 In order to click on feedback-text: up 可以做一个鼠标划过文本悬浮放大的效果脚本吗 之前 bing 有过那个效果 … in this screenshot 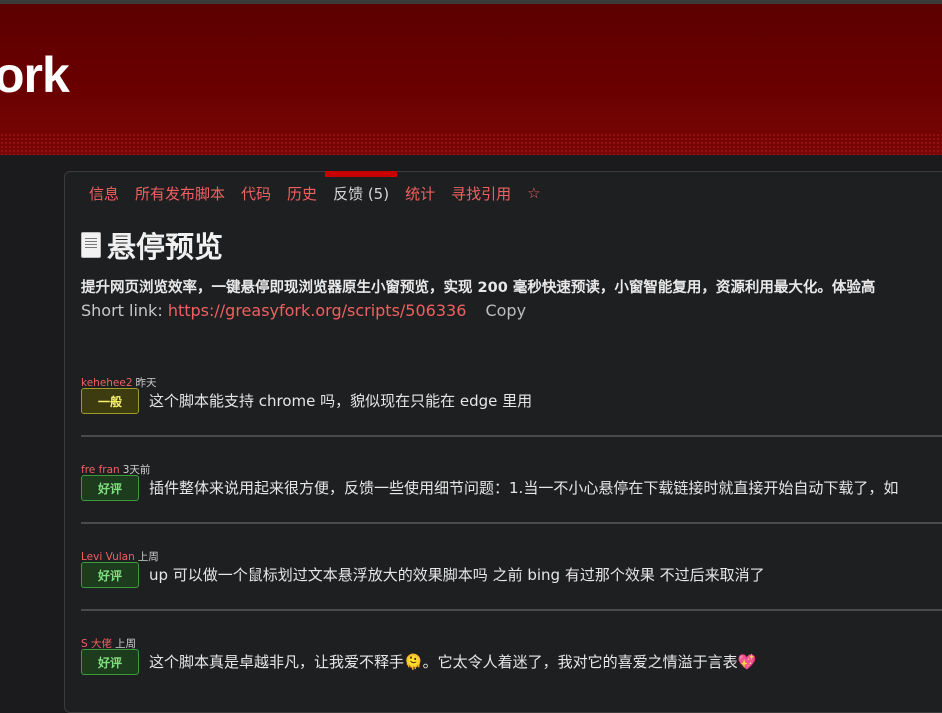, I will do `click(545, 574)`.